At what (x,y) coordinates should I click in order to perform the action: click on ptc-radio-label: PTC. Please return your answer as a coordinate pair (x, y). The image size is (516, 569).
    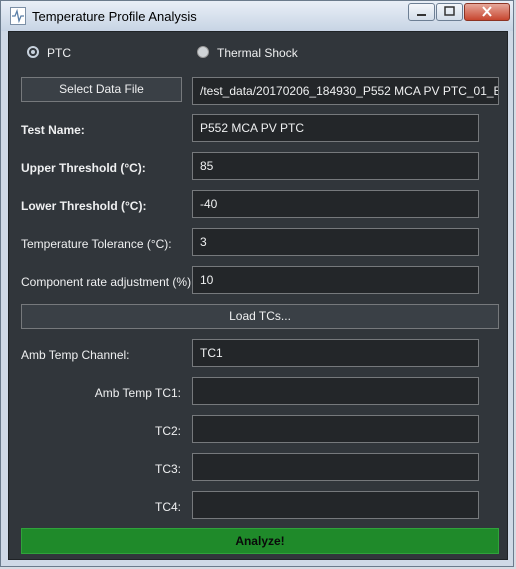
    Looking at the image, I should click on (59, 53).